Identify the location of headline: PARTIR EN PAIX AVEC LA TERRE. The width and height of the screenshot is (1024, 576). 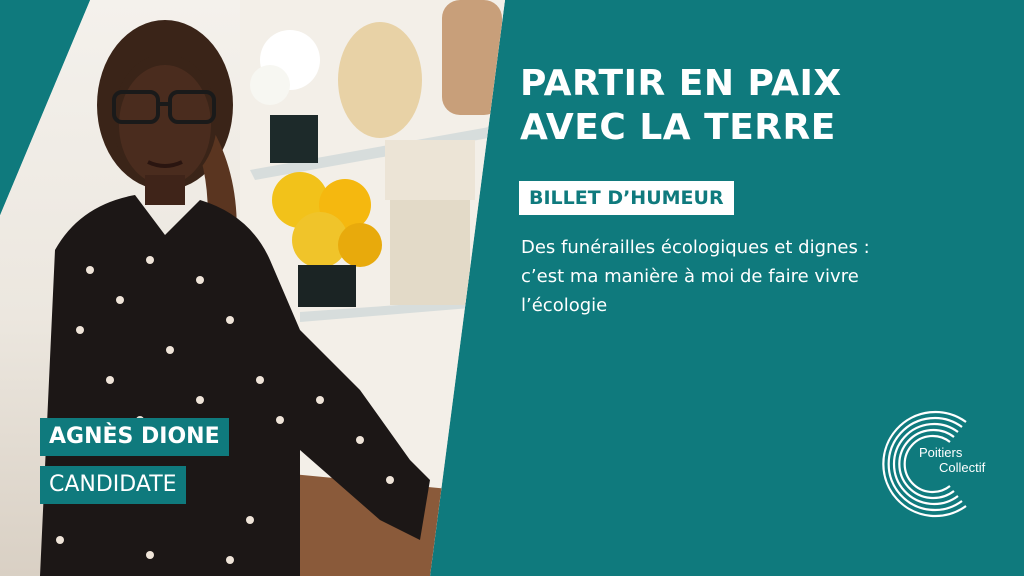
(700, 106).